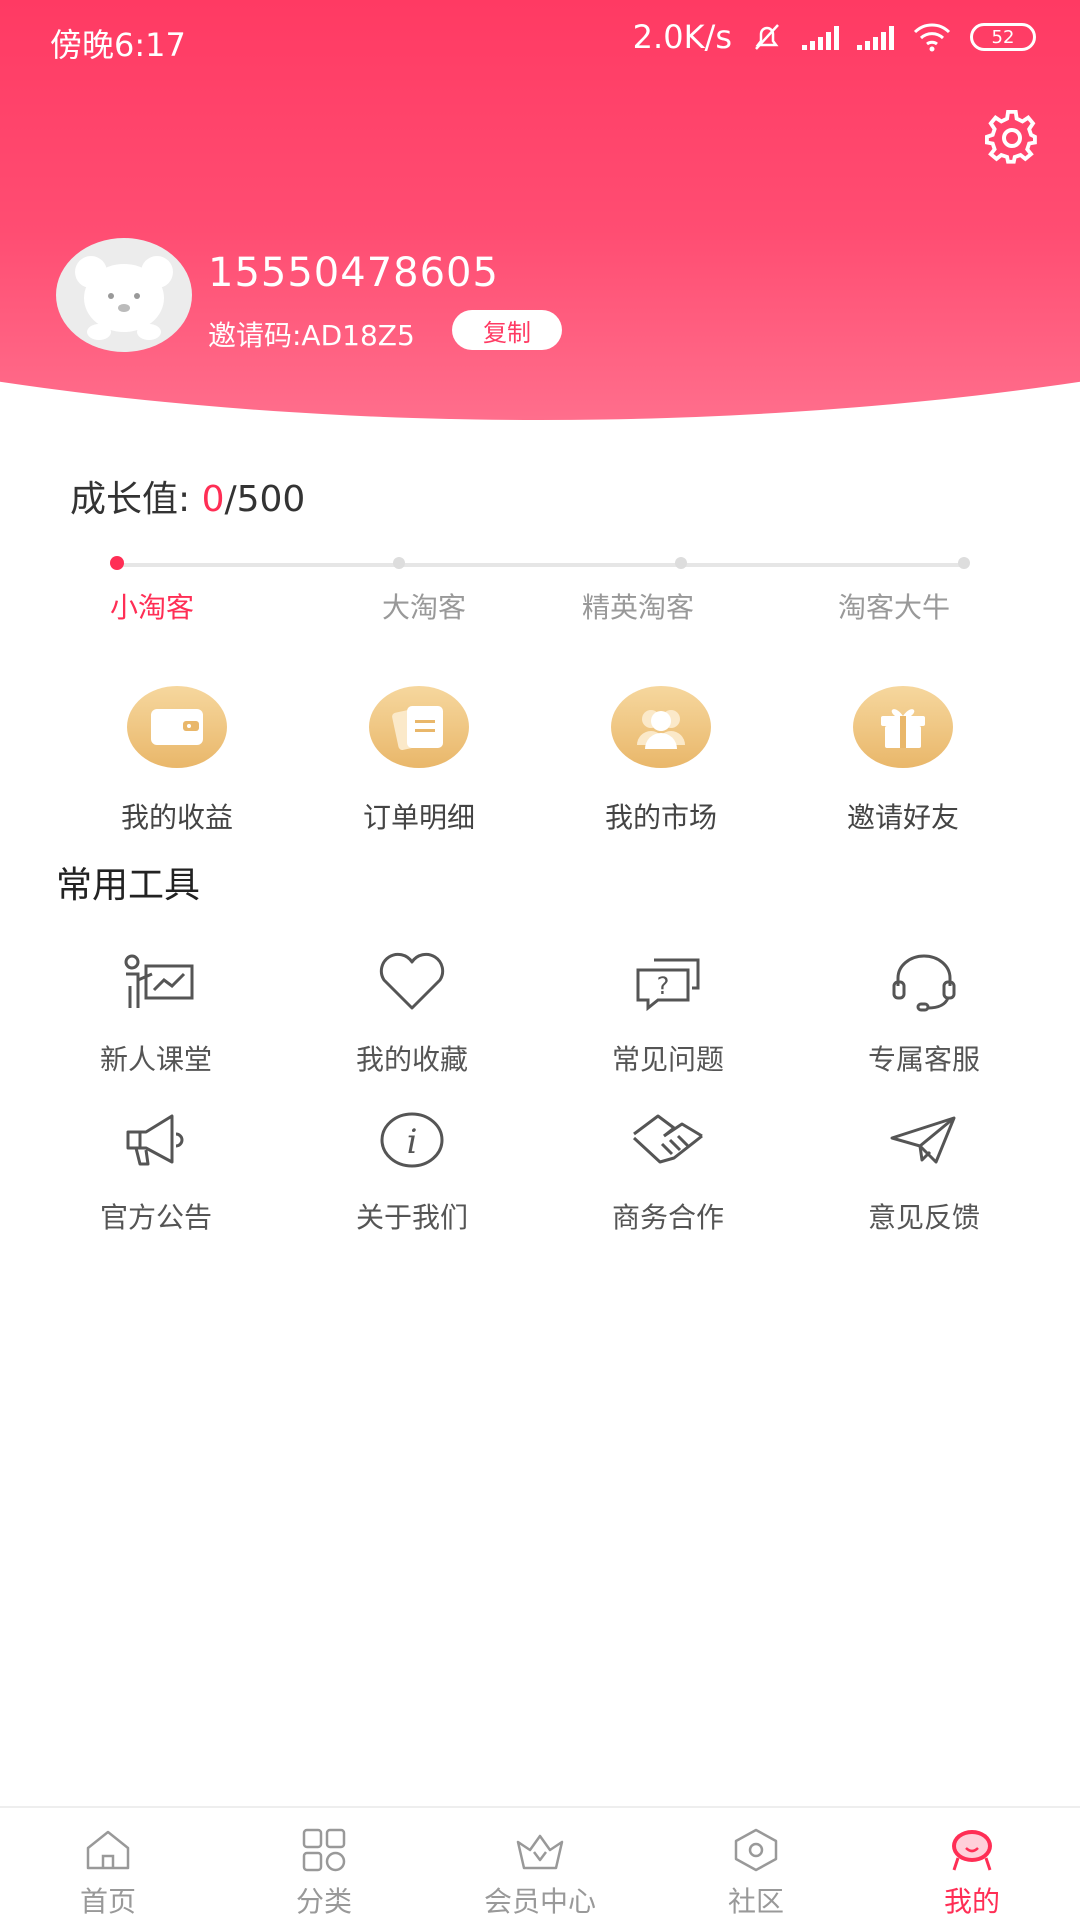  Describe the element at coordinates (411, 1059) in the screenshot. I see `tool-label: 我的收藏` at that location.